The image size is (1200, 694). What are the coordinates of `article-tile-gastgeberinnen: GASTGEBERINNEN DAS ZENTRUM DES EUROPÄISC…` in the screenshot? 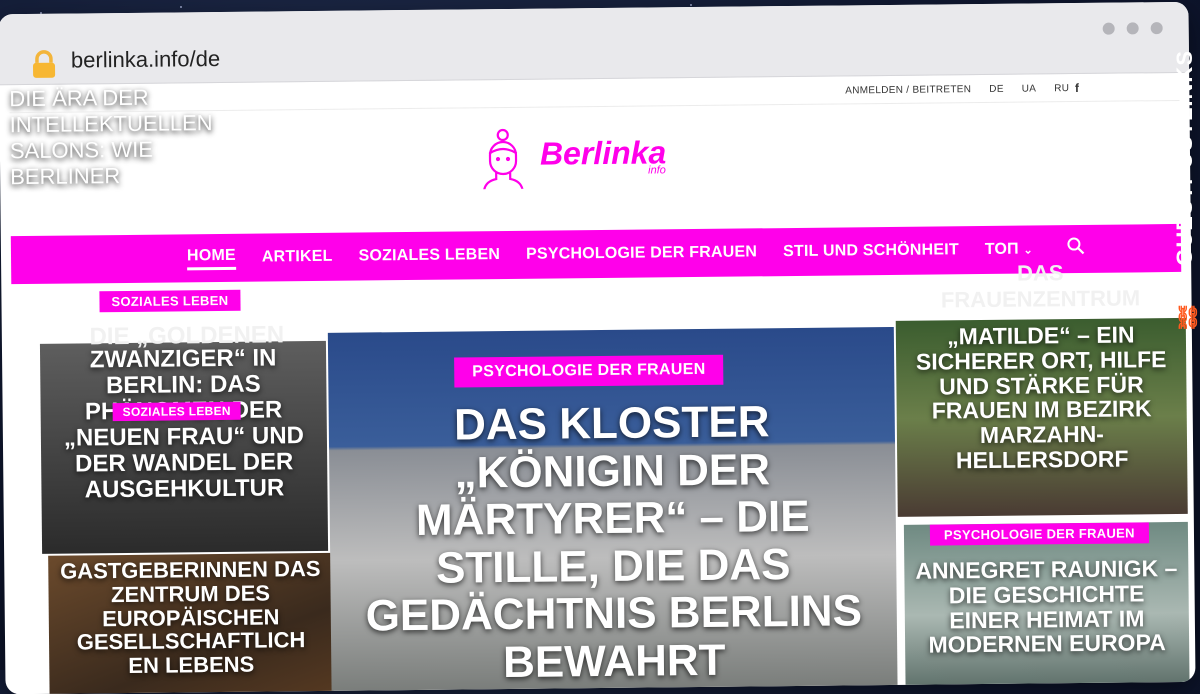 It's located at (191, 623).